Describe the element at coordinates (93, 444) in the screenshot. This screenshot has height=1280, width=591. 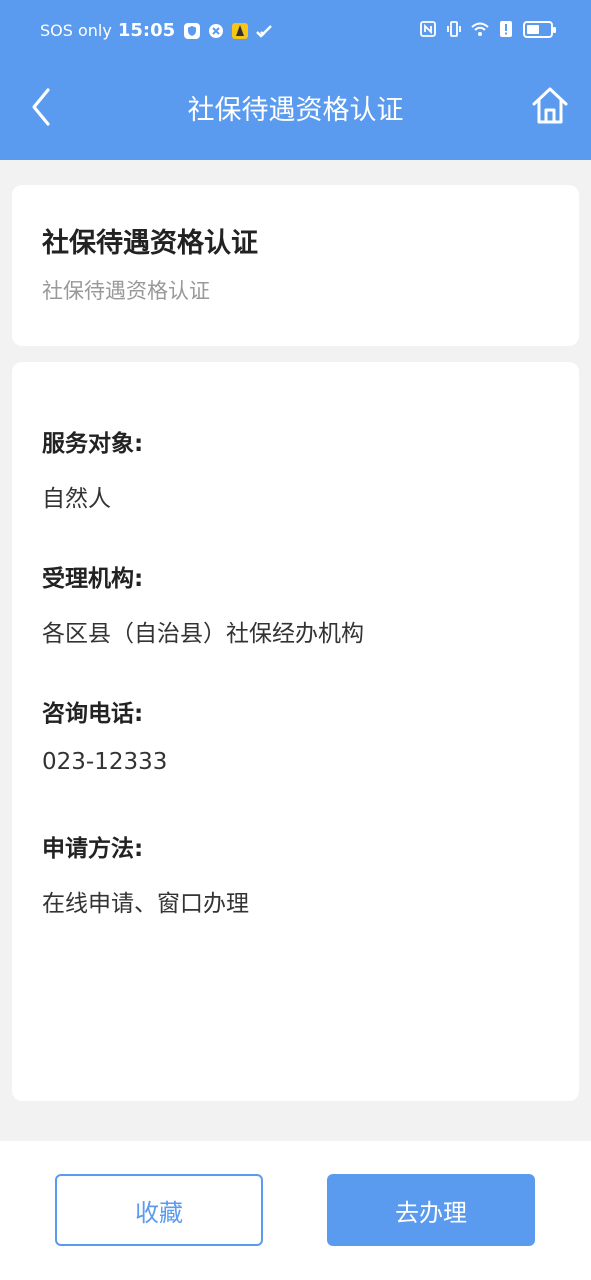
I see `service-target-label: 服务对象:` at that location.